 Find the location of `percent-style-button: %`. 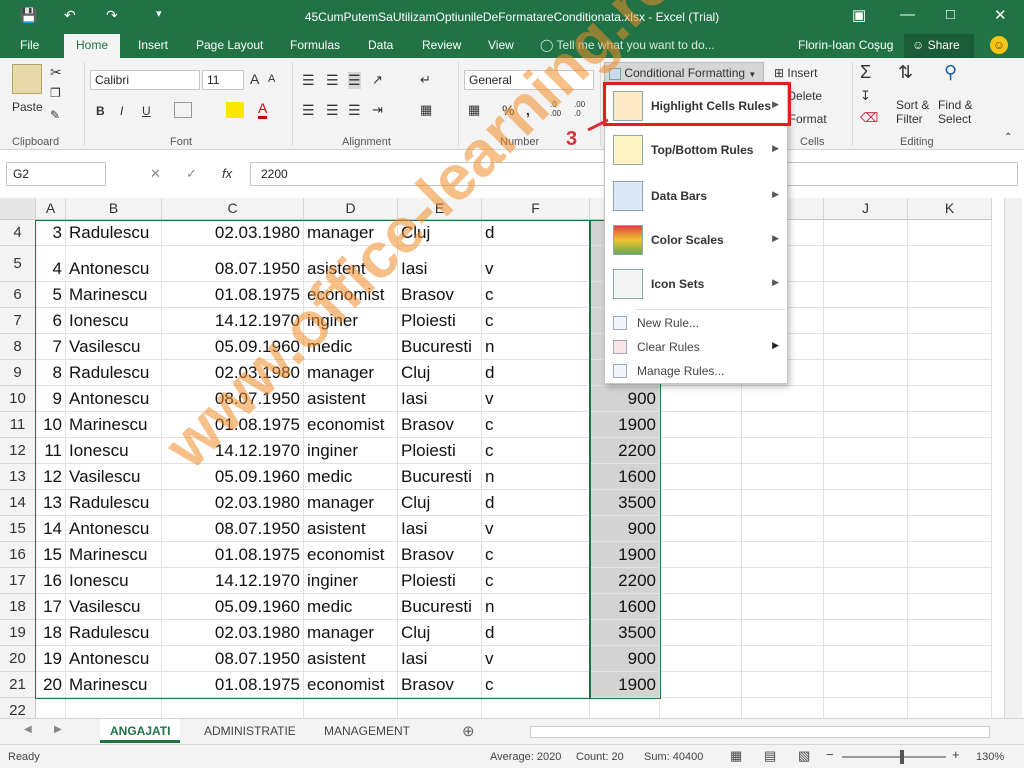

percent-style-button: % is located at coordinates (508, 110).